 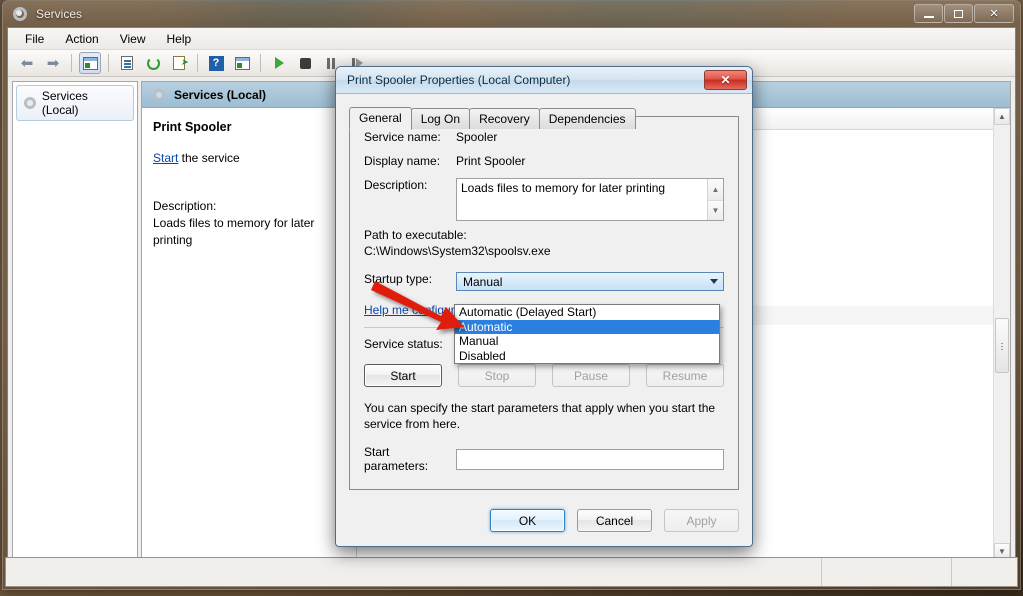 What do you see at coordinates (504, 118) in the screenshot?
I see `tab-recovery: Recovery` at bounding box center [504, 118].